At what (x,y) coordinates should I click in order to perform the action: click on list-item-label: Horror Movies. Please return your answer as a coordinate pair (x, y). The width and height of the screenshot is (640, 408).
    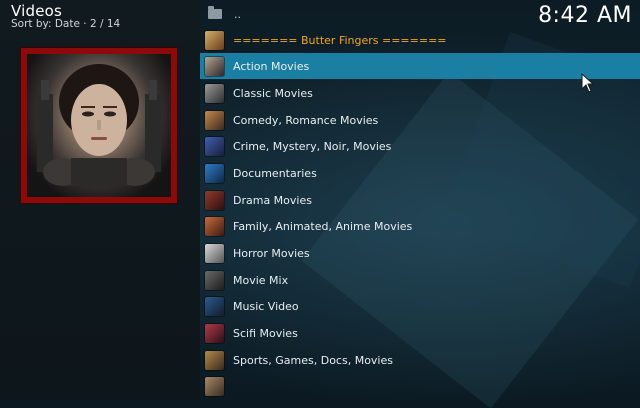
    Looking at the image, I should click on (271, 253).